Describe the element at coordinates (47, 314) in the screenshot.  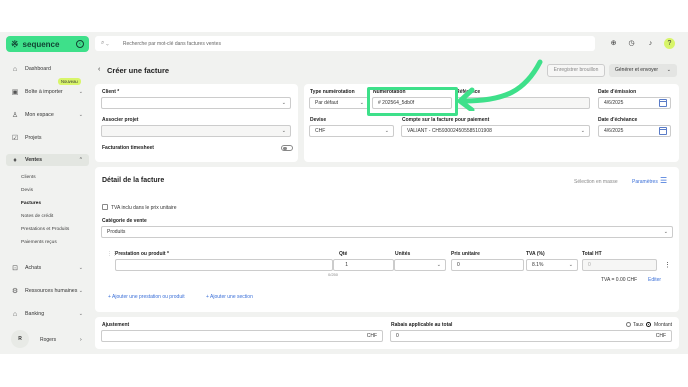
I see `sidebar-item-banking: ⌂ Banking ⌄` at that location.